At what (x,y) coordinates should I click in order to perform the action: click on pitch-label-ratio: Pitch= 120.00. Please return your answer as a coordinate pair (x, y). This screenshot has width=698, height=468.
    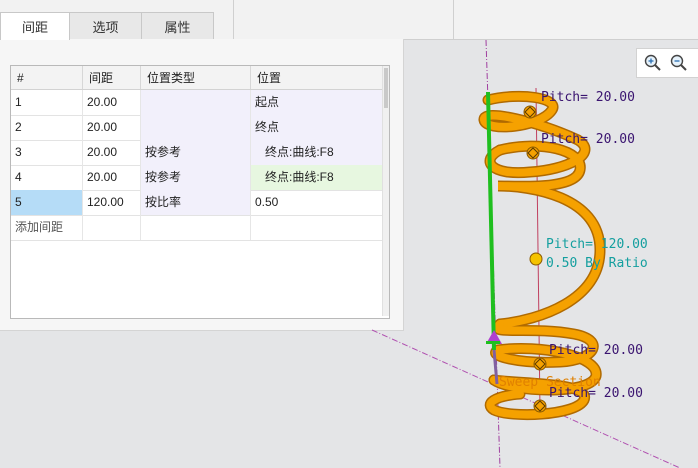
    Looking at the image, I should click on (597, 245).